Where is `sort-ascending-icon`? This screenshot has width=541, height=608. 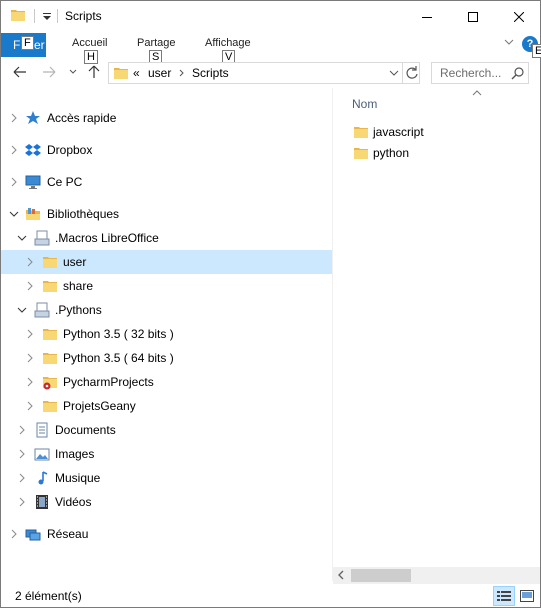 sort-ascending-icon is located at coordinates (477, 93).